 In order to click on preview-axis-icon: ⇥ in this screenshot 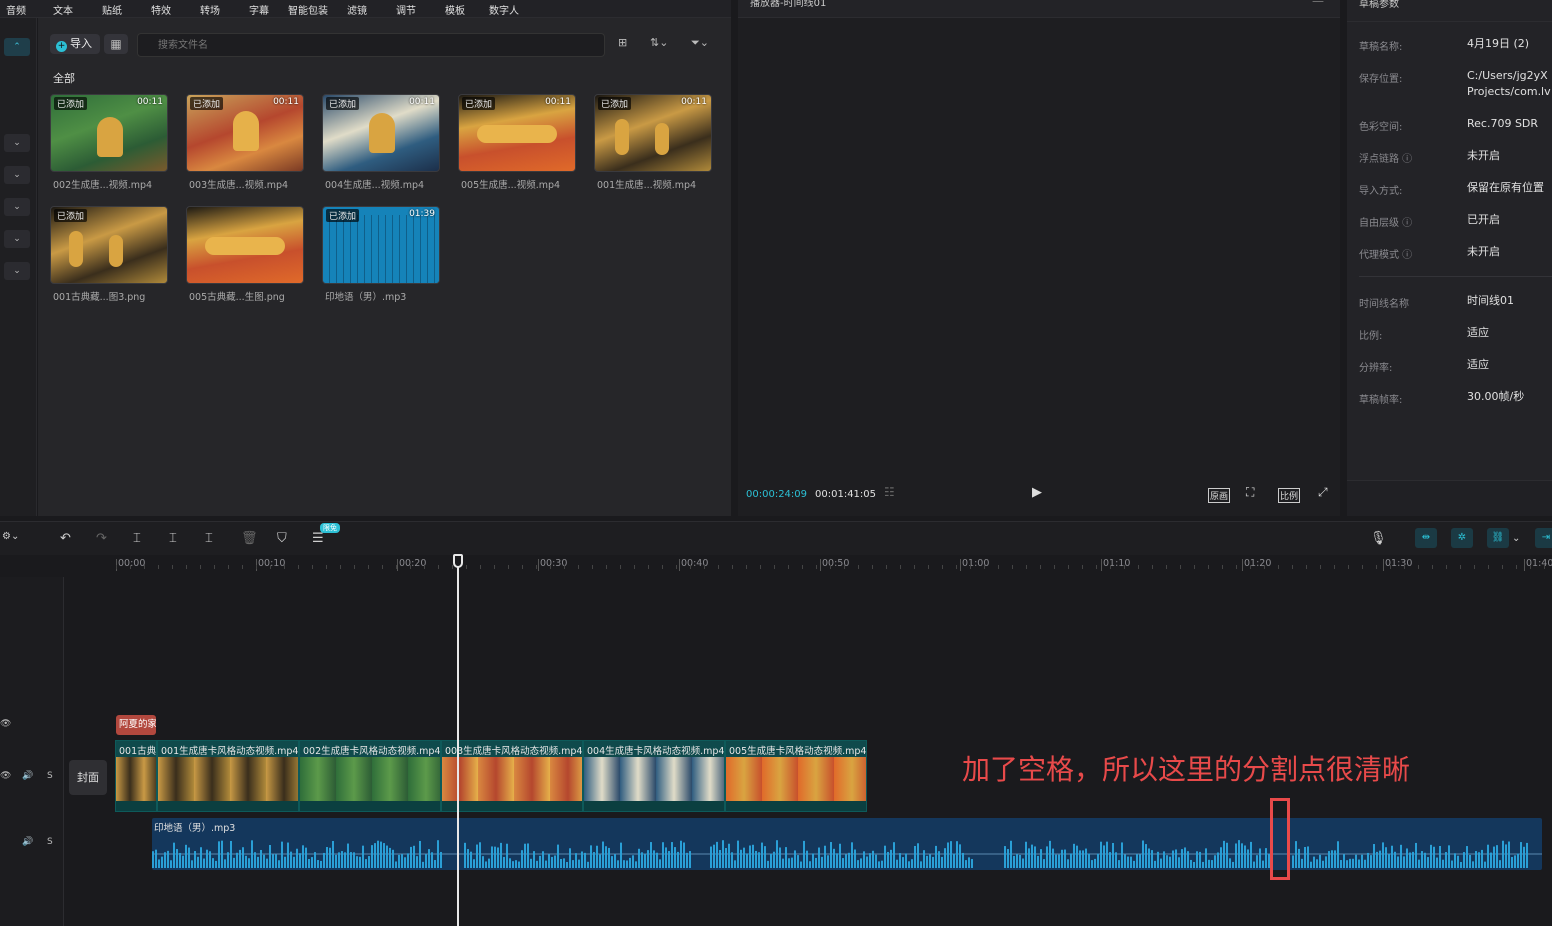, I will do `click(1543, 538)`.